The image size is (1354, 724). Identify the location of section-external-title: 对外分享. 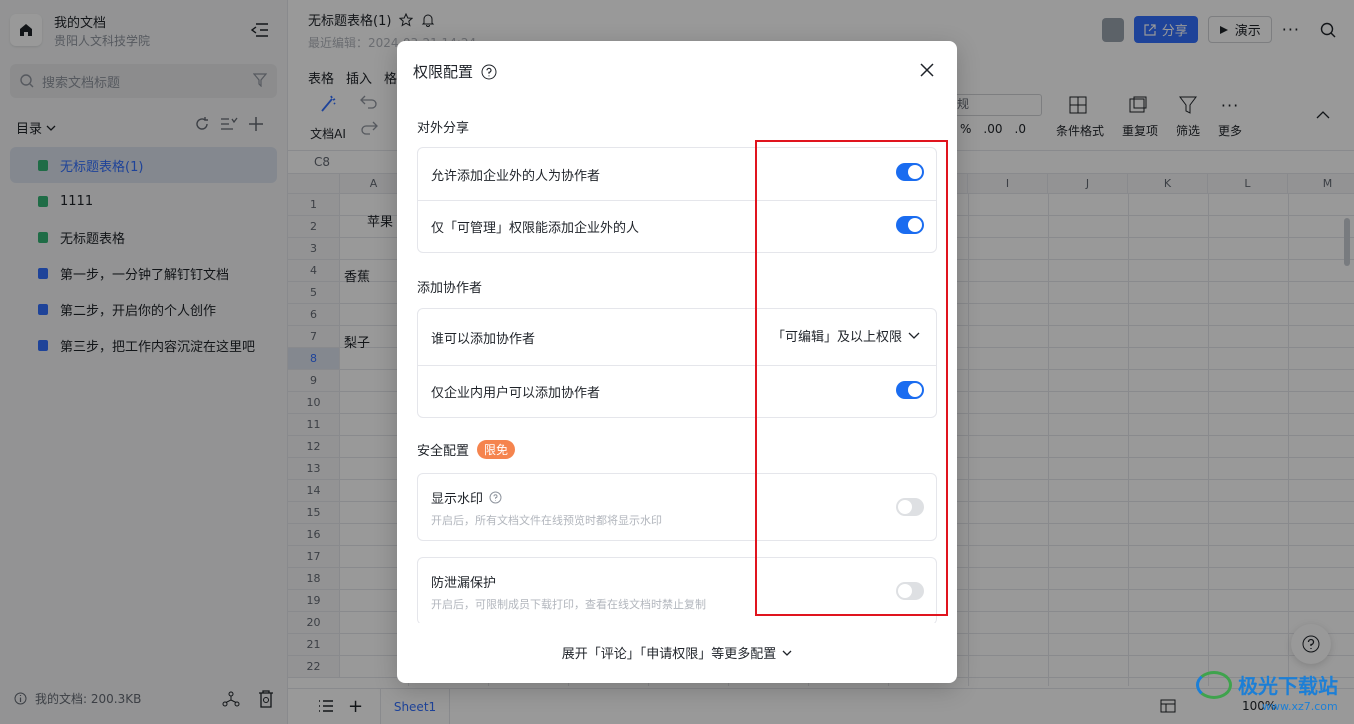
(443, 126).